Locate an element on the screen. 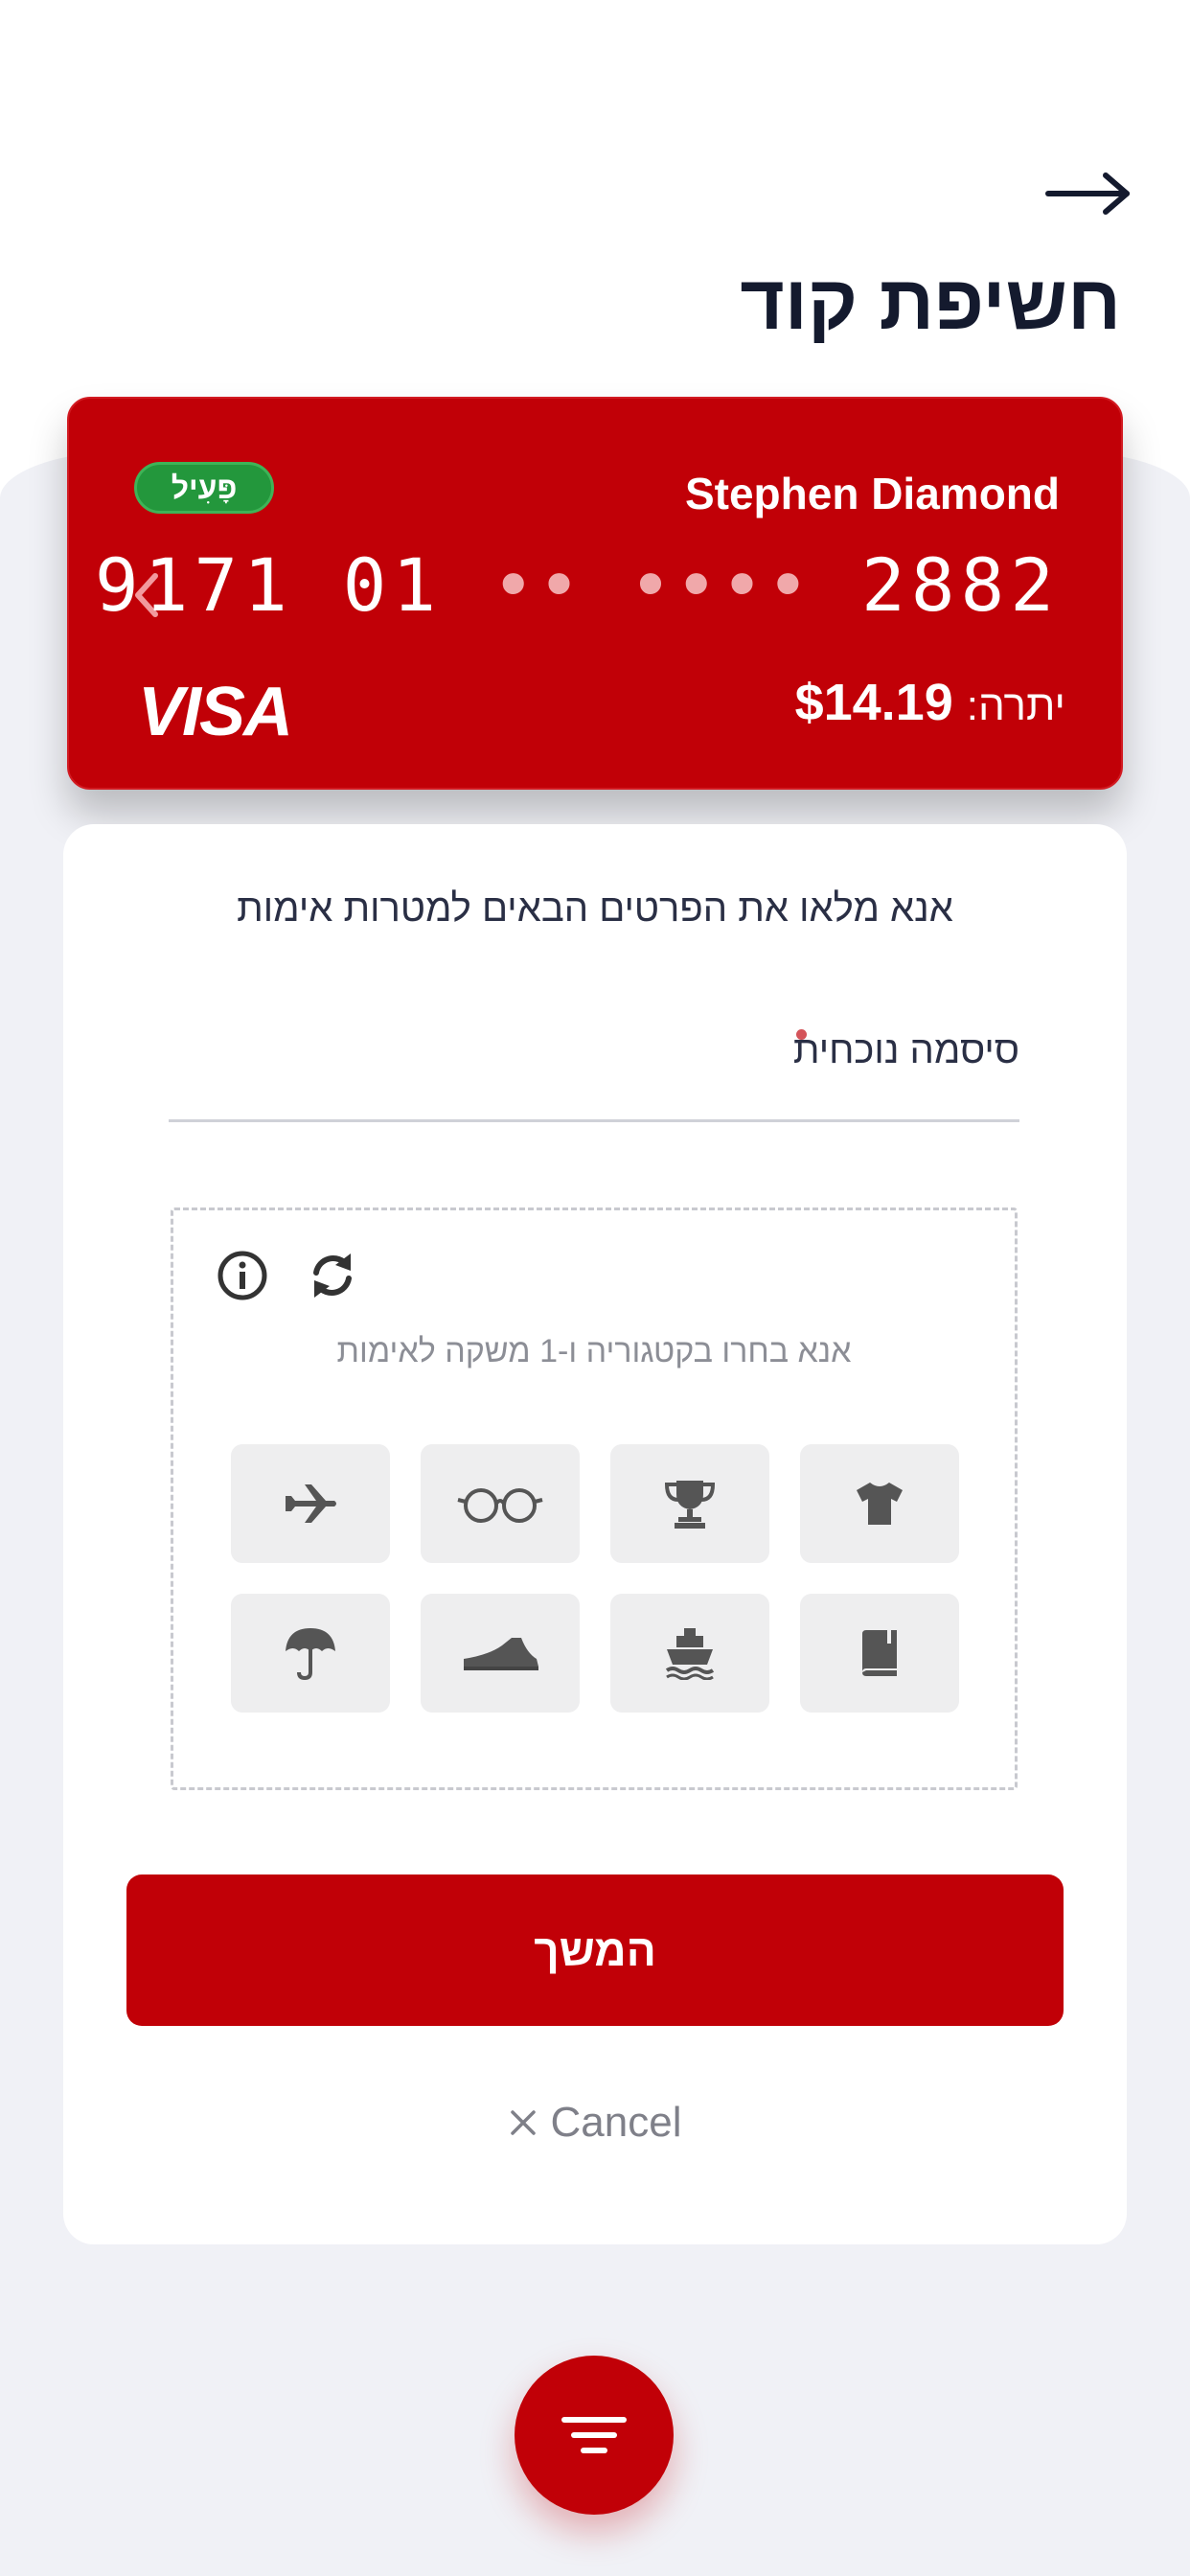 This screenshot has width=1190, height=2576. menu-icon is located at coordinates (594, 2435).